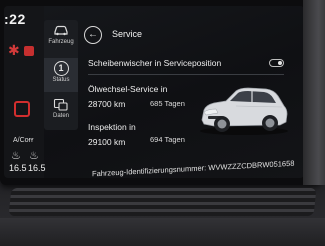  I want to click on page-title: Service, so click(127, 34).